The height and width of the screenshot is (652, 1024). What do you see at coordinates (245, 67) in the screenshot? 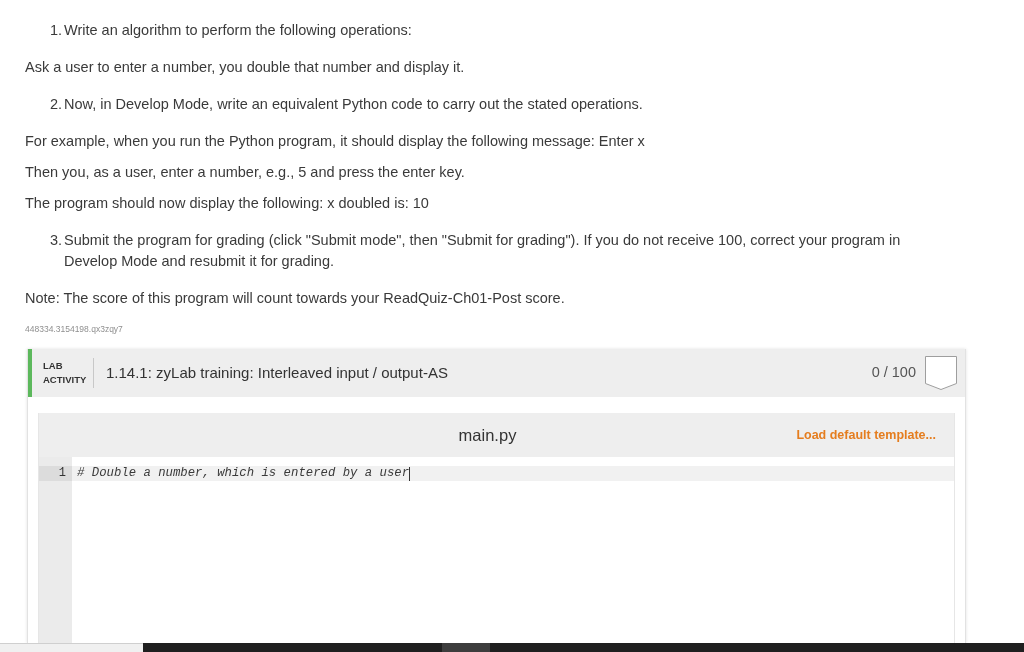
I see `paragraph: Ask a user to enter a number, you double that number and display it.` at bounding box center [245, 67].